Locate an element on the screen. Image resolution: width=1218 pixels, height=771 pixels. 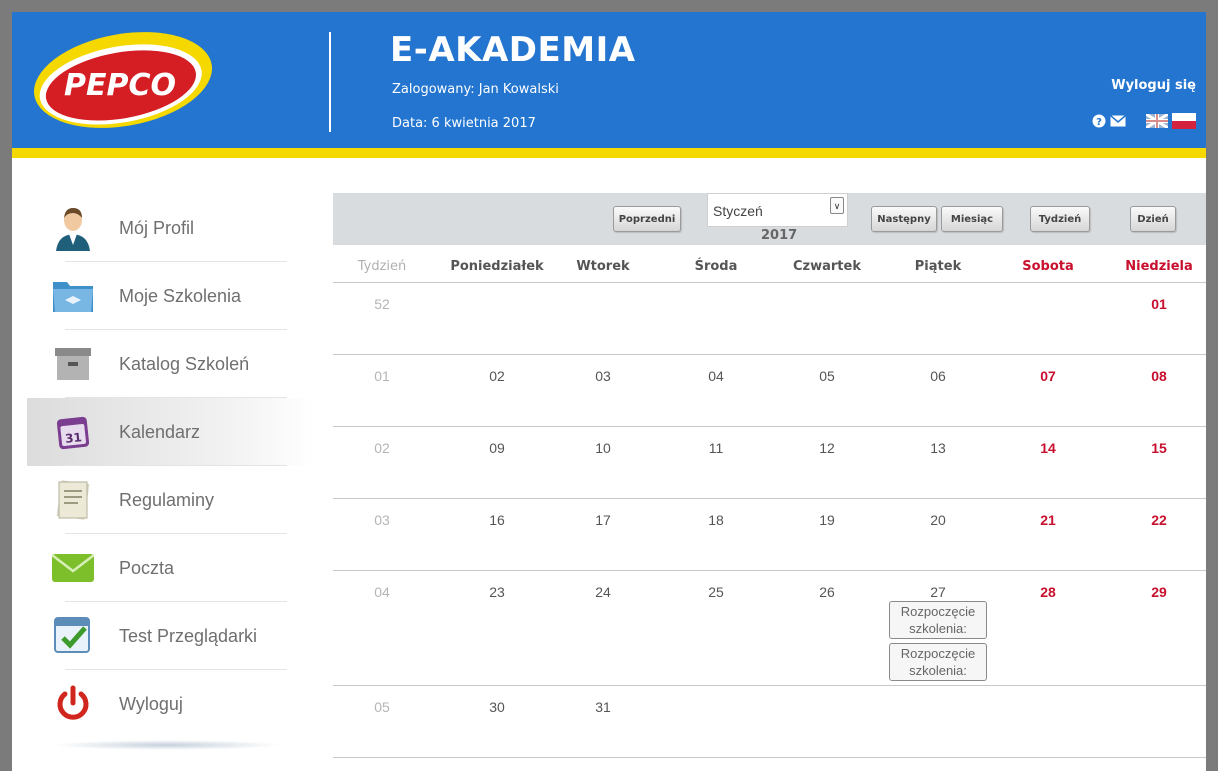
envelope-icon is located at coordinates (73, 568).